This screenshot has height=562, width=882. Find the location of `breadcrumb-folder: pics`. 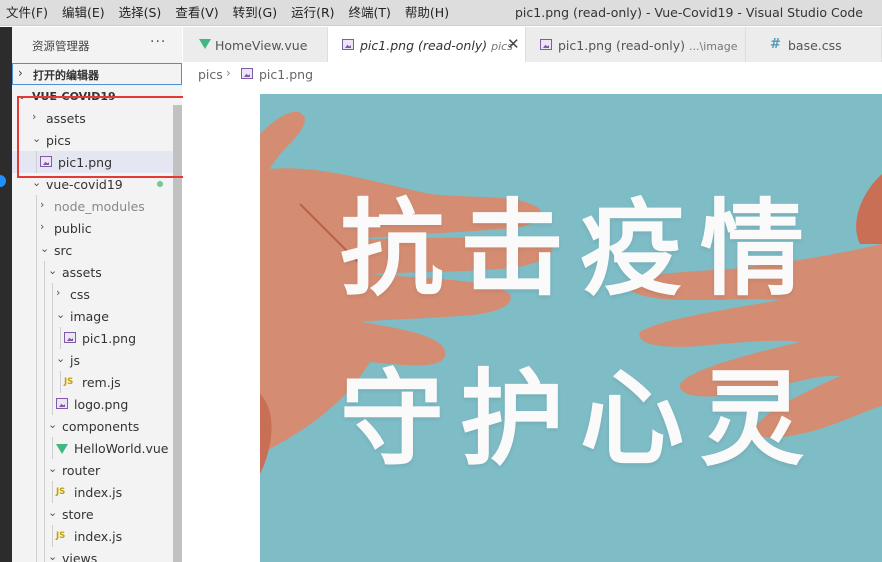

breadcrumb-folder: pics is located at coordinates (210, 74).